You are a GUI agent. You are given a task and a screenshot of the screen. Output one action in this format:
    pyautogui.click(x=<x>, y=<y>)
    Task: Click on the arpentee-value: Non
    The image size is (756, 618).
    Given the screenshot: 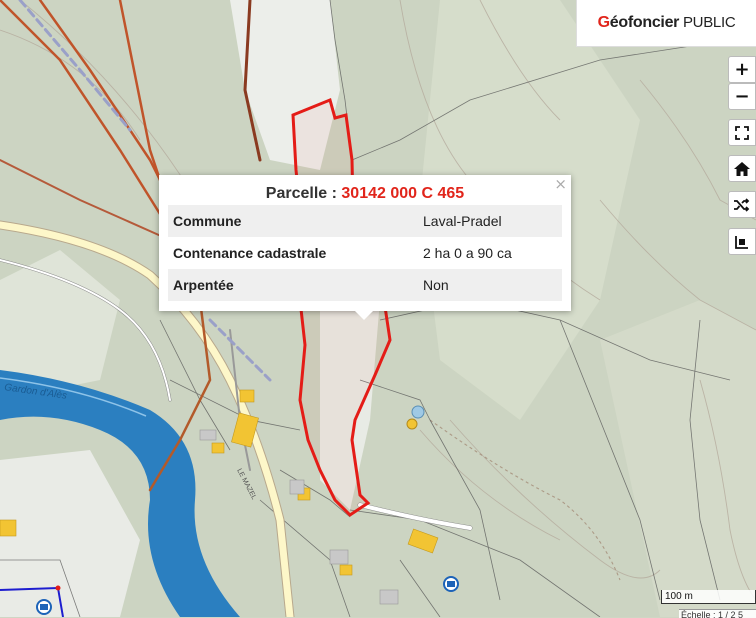 What is the action you would take?
    pyautogui.click(x=490, y=285)
    